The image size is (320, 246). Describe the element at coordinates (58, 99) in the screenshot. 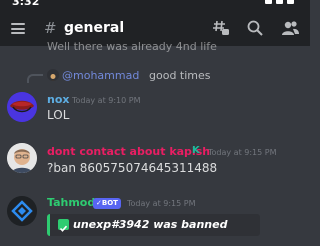

I see `username-nox: nox` at that location.